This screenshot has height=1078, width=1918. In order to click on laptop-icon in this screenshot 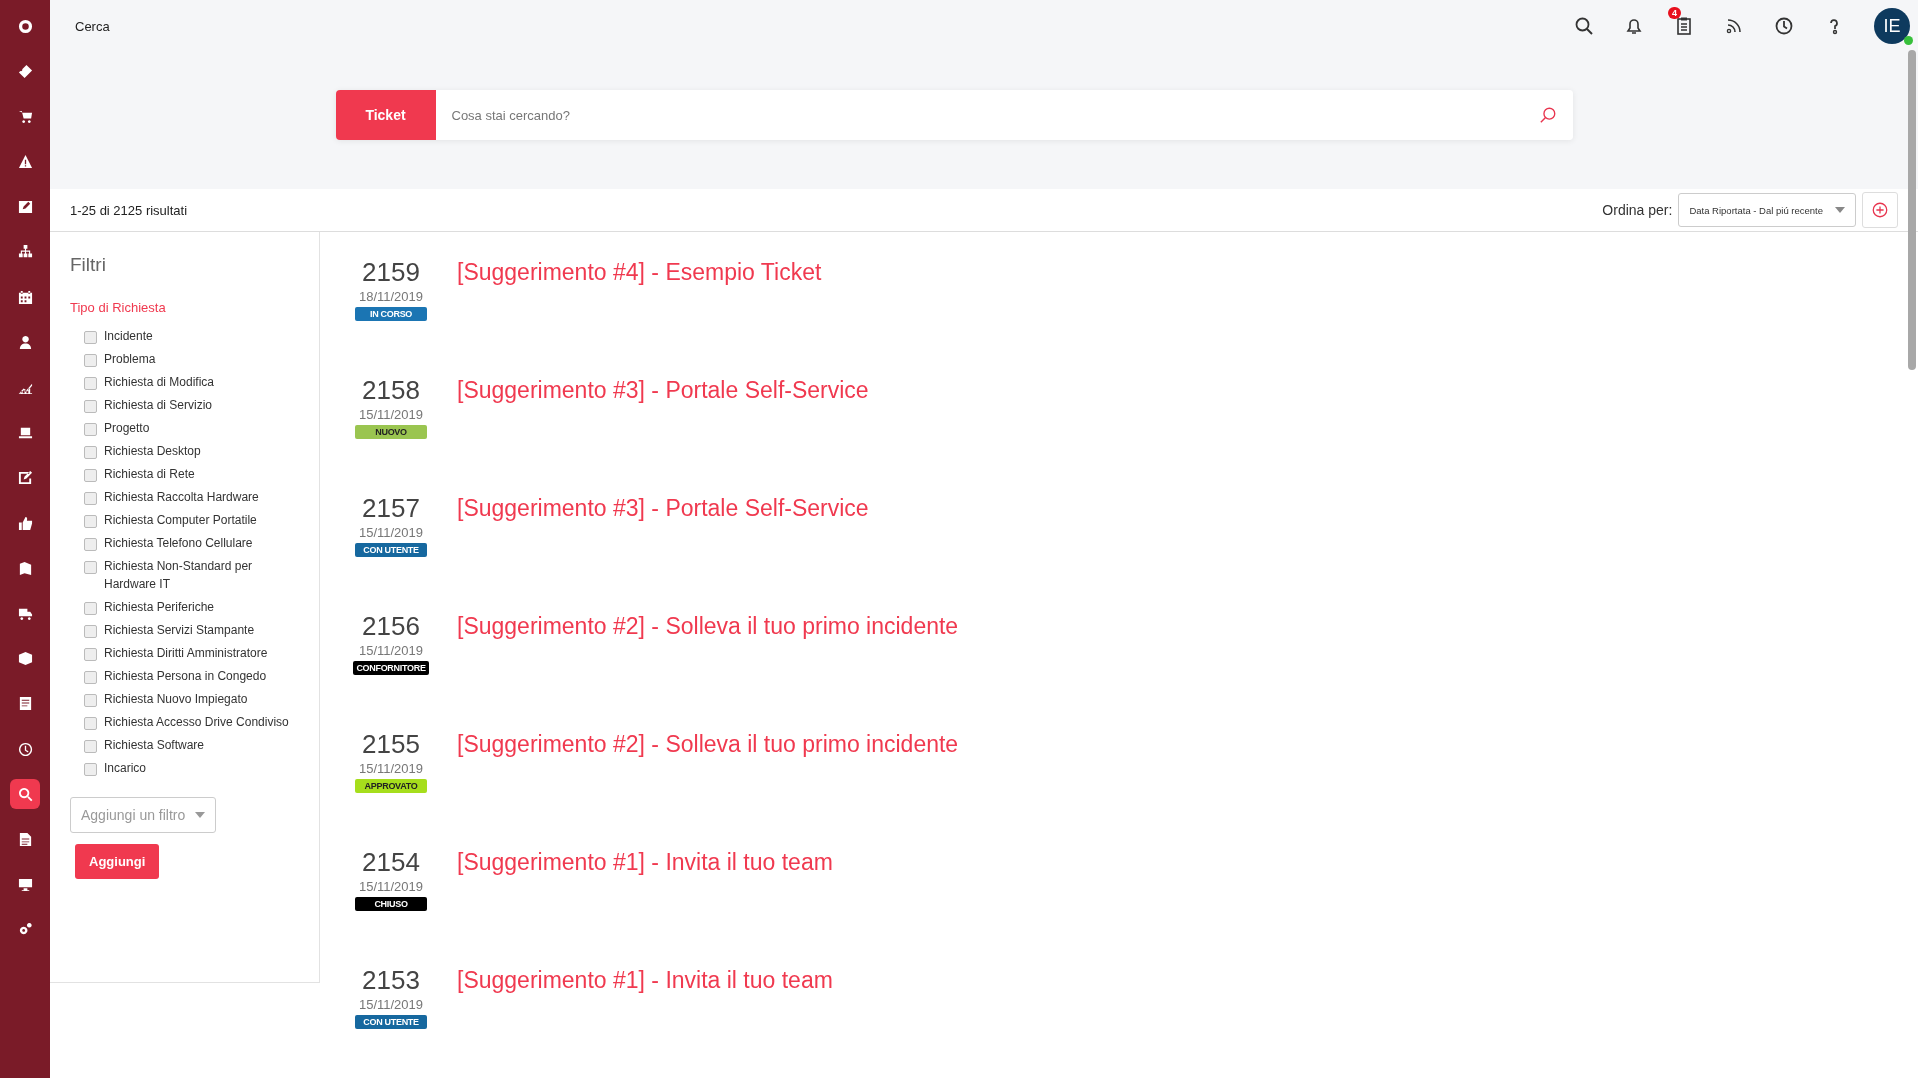, I will do `click(25, 433)`.